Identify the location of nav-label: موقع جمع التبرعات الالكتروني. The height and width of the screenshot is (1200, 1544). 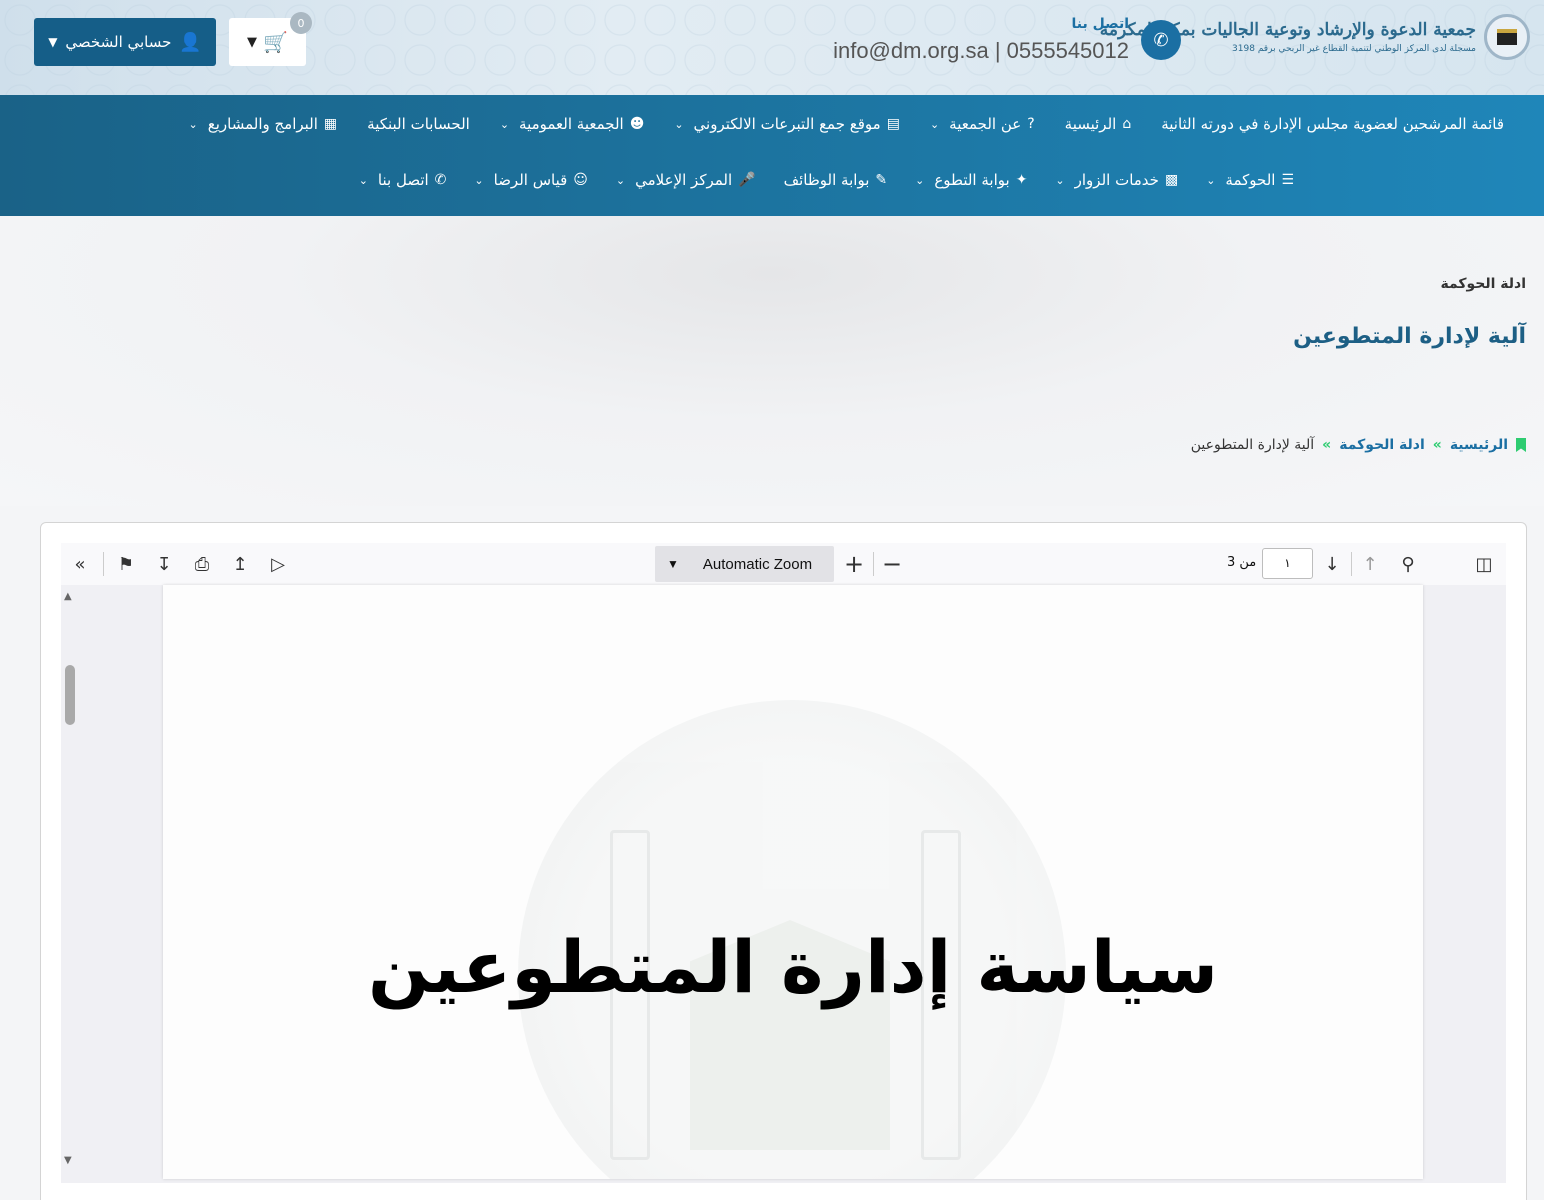
(787, 124).